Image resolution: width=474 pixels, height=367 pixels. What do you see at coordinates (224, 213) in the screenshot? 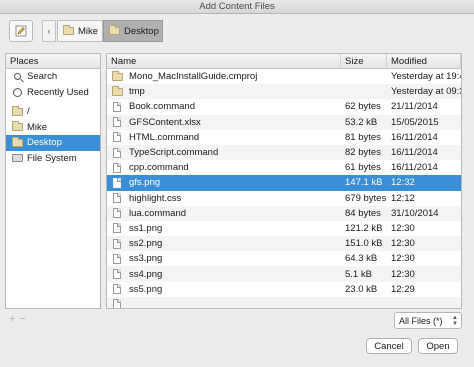
I see `file-name-cell: lua.command` at bounding box center [224, 213].